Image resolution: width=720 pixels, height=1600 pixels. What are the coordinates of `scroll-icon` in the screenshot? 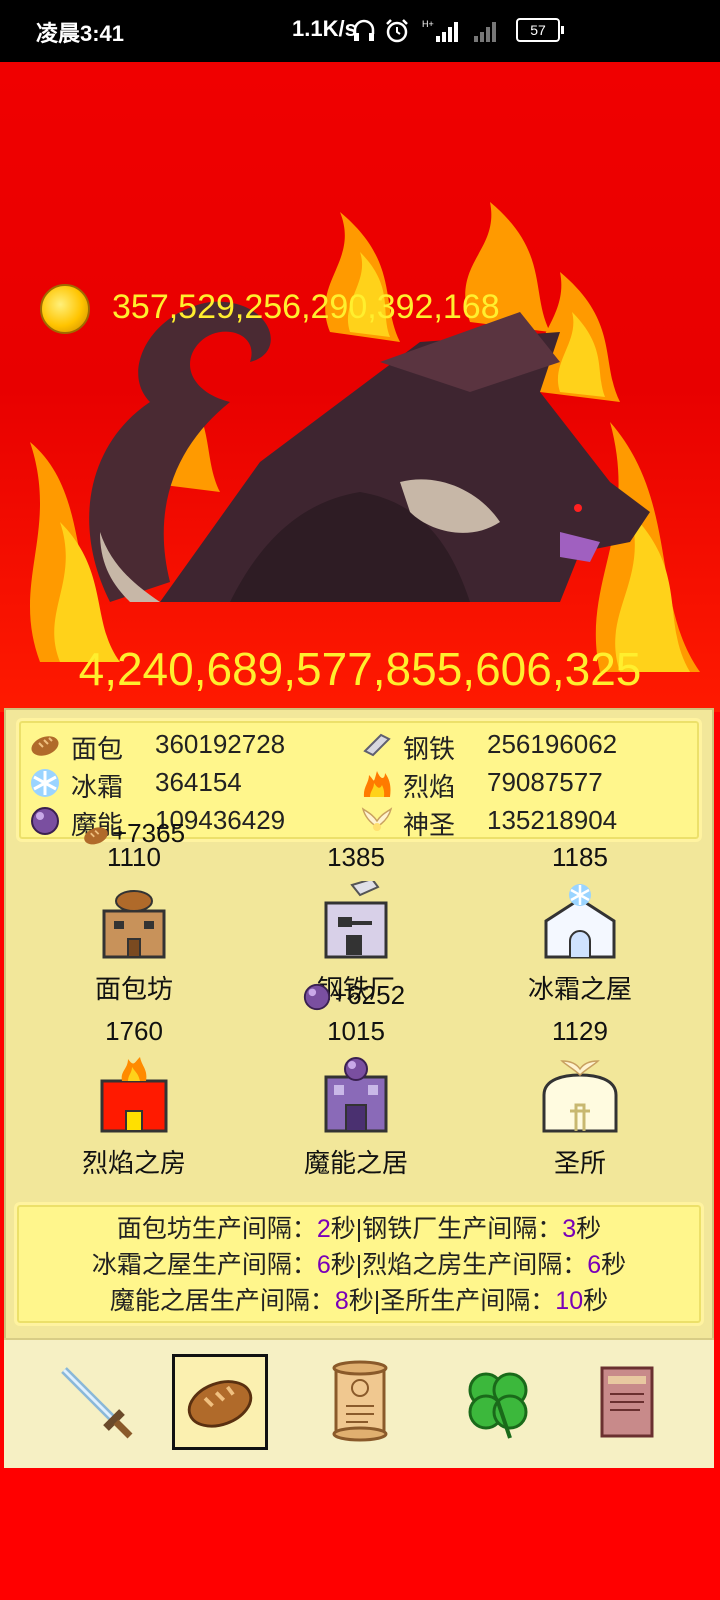 It's located at (360, 1401).